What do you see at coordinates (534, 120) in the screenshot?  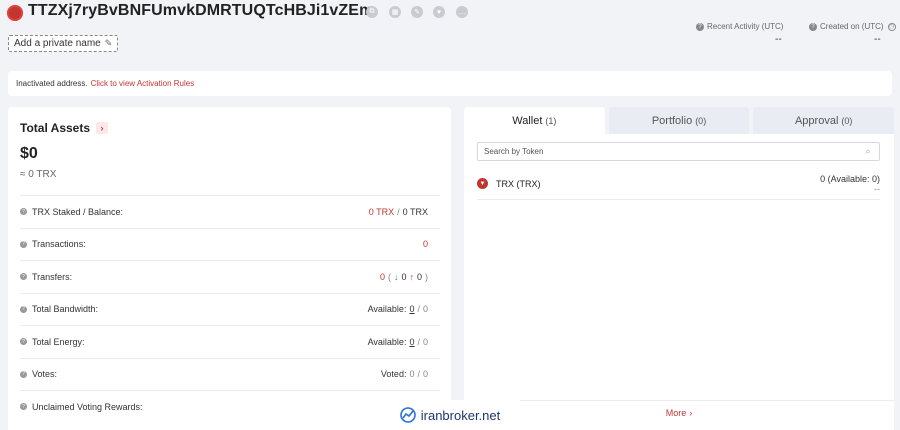 I see `tab-wallet: Wallet (1)` at bounding box center [534, 120].